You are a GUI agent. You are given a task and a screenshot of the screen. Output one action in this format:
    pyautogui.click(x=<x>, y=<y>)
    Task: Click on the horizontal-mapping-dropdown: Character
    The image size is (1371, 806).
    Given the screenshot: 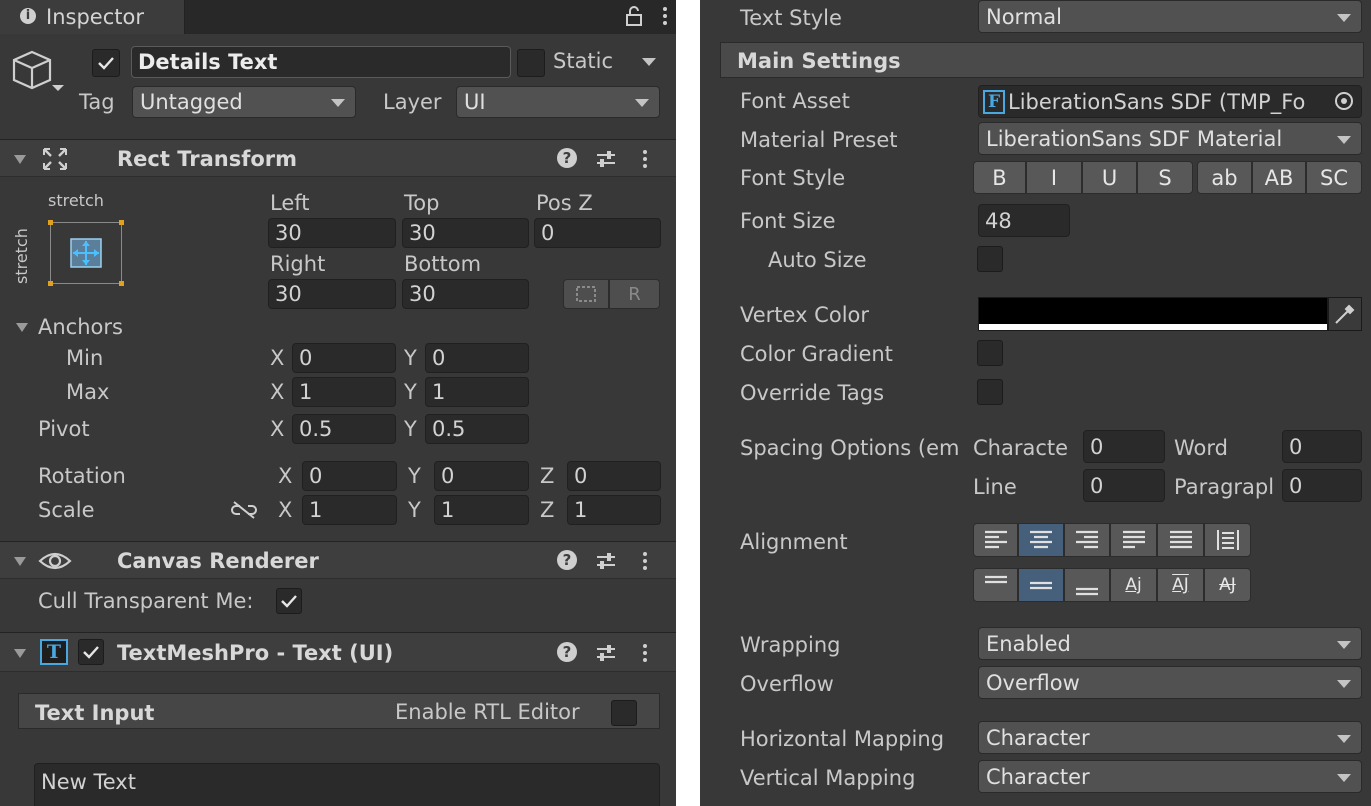 What is the action you would take?
    pyautogui.click(x=1170, y=737)
    